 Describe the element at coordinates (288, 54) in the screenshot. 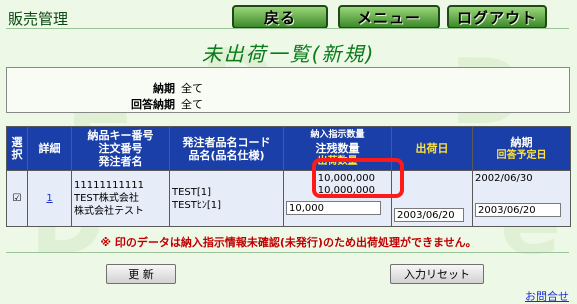

I see `page-title: 未出荷一覧(新規)` at that location.